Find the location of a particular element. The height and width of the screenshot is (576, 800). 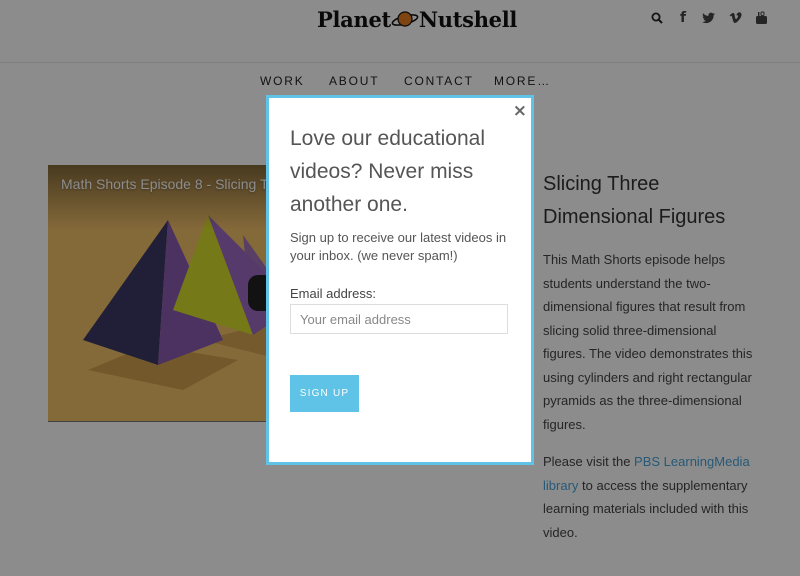

email-field is located at coordinates (399, 319).